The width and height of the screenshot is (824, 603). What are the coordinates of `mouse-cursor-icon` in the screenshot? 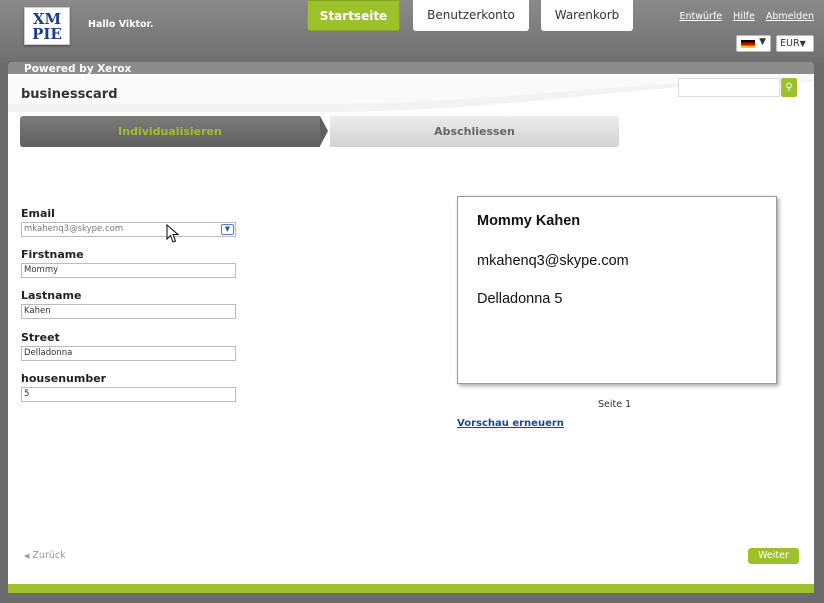 It's located at (173, 233).